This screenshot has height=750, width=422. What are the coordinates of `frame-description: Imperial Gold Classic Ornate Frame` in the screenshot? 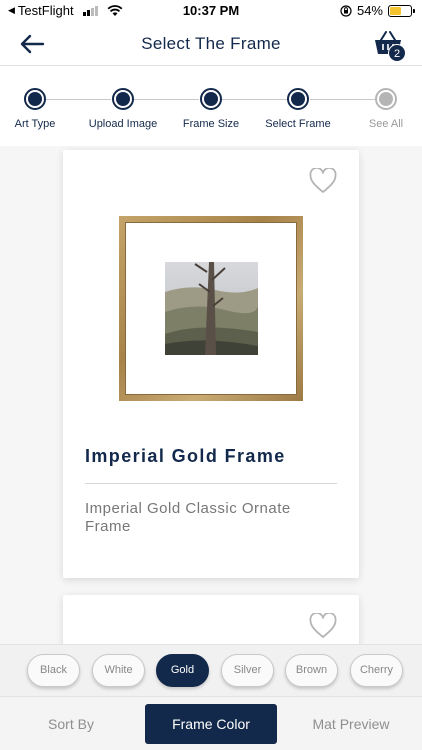 It's located at (188, 517).